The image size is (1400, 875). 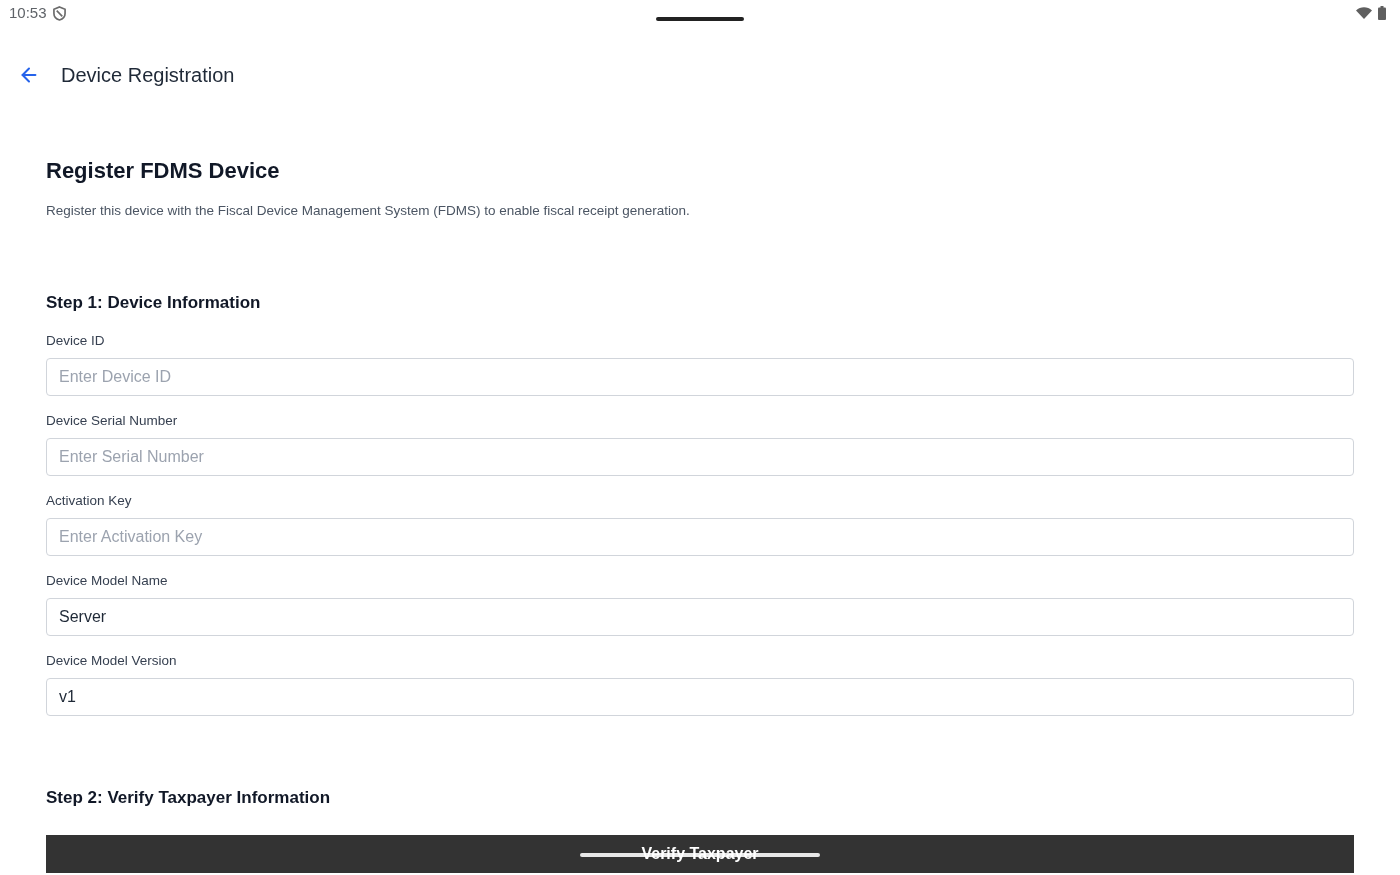 I want to click on field-label: Device Serial Number, so click(x=112, y=421).